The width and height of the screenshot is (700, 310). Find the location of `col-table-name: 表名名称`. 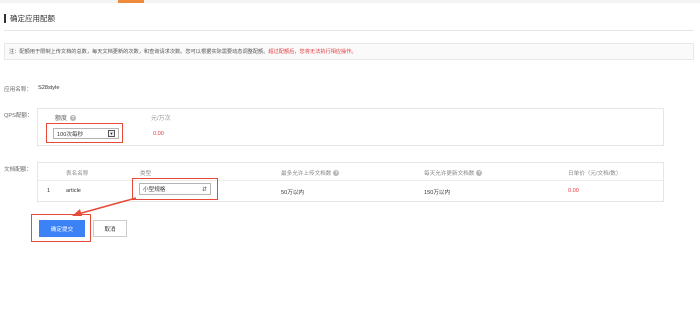

col-table-name: 表名名称 is located at coordinates (77, 174).